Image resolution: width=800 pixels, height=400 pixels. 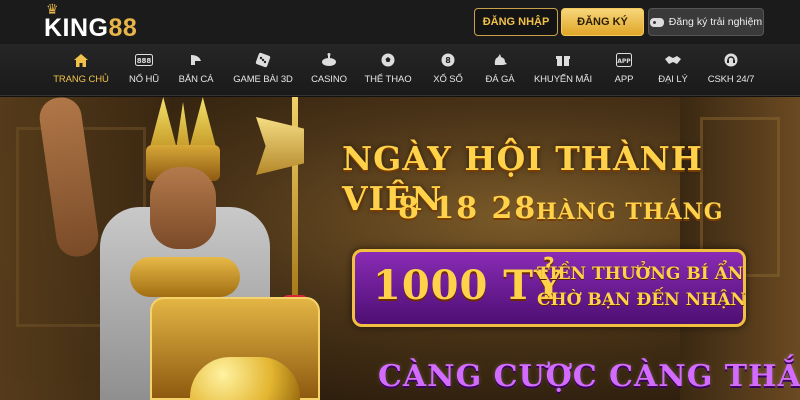 I want to click on nav-label: APP, so click(x=624, y=79).